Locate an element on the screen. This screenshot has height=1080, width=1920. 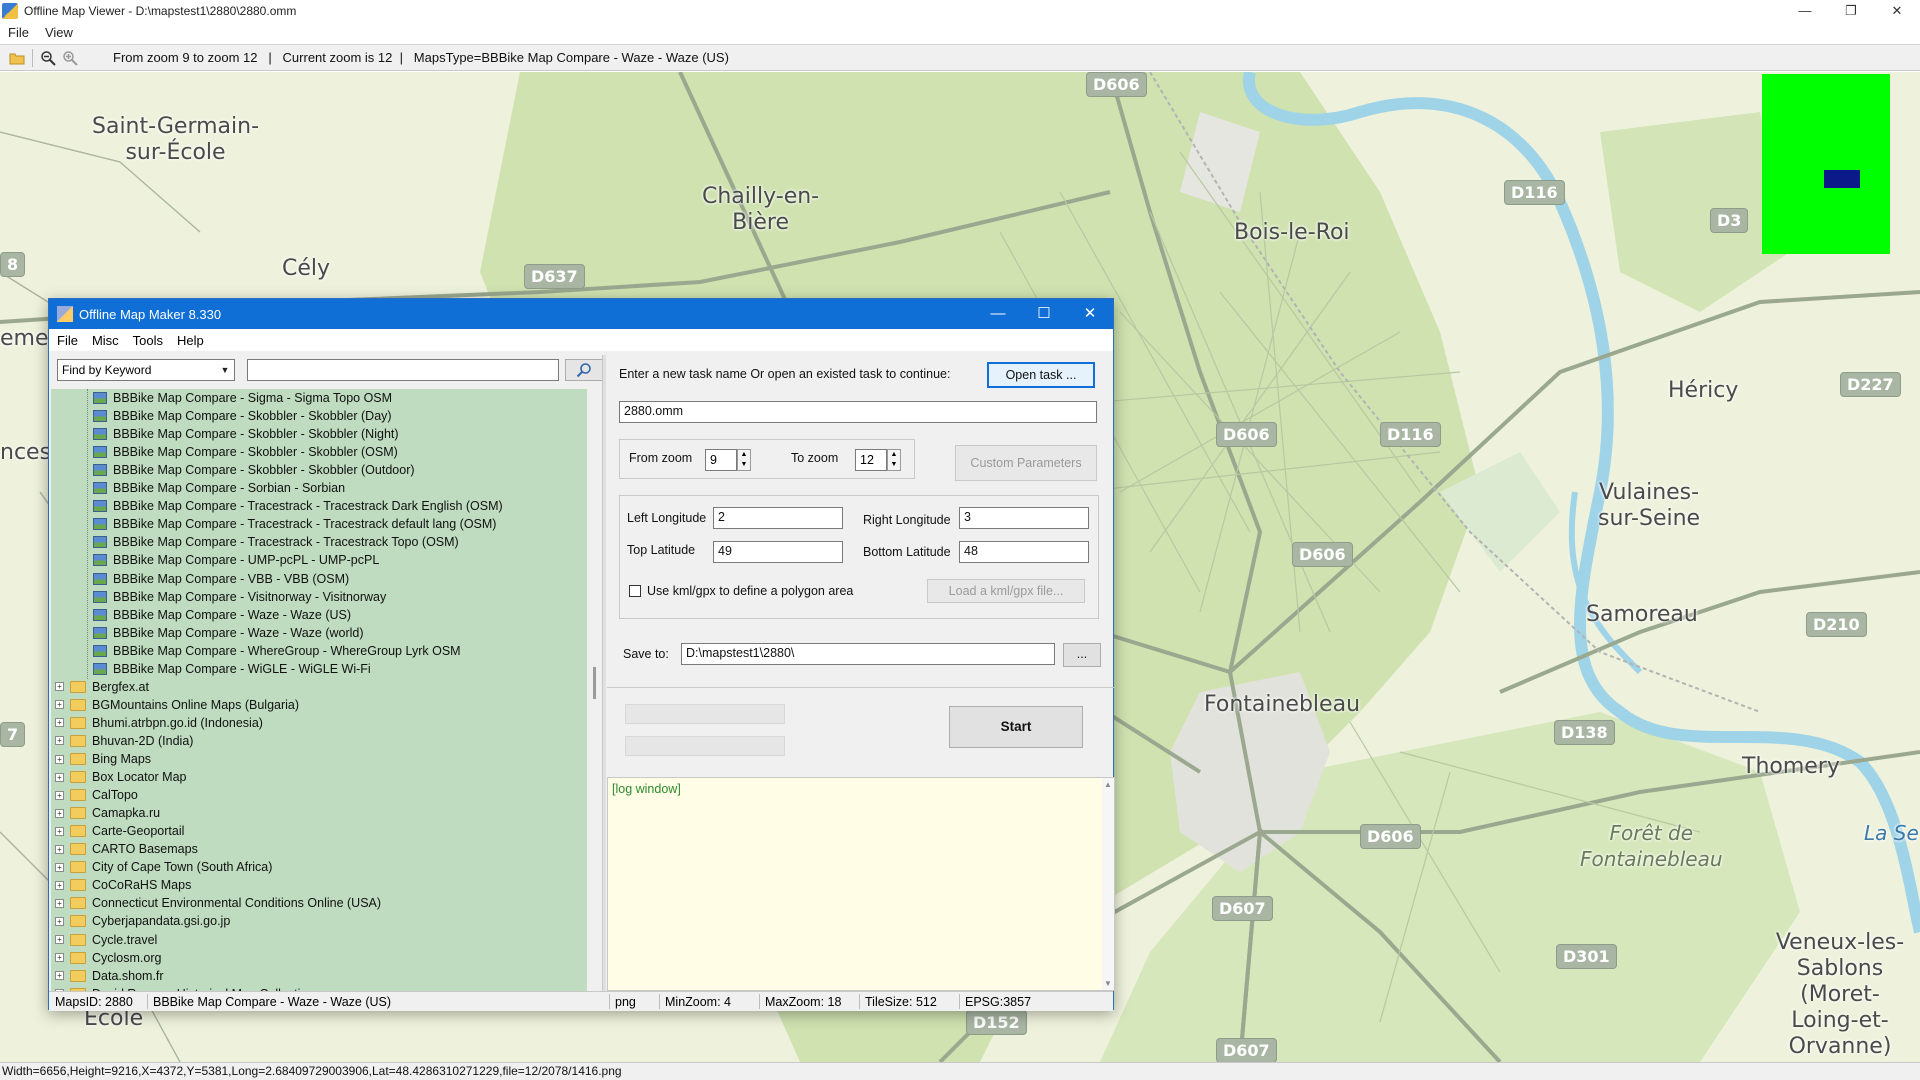
tree-scroll-thumb is located at coordinates (594, 683).